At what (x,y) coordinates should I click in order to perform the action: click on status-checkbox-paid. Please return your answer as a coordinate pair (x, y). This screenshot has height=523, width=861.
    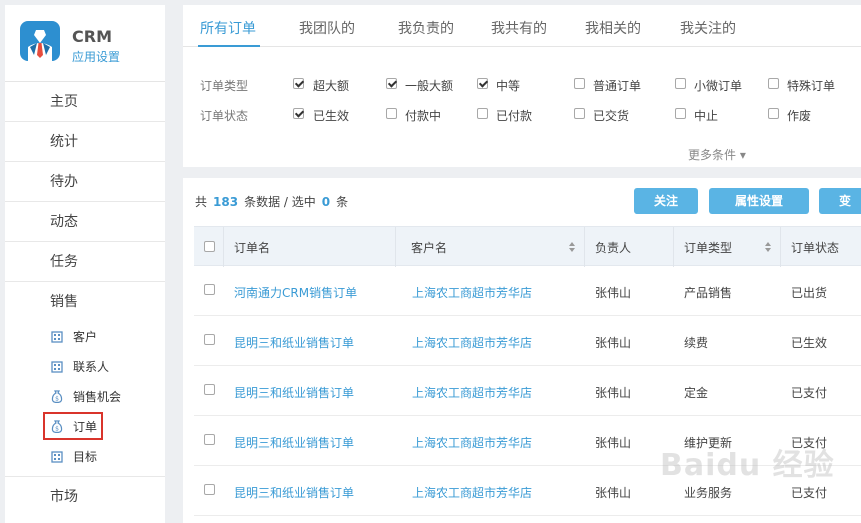
    Looking at the image, I should click on (482, 113).